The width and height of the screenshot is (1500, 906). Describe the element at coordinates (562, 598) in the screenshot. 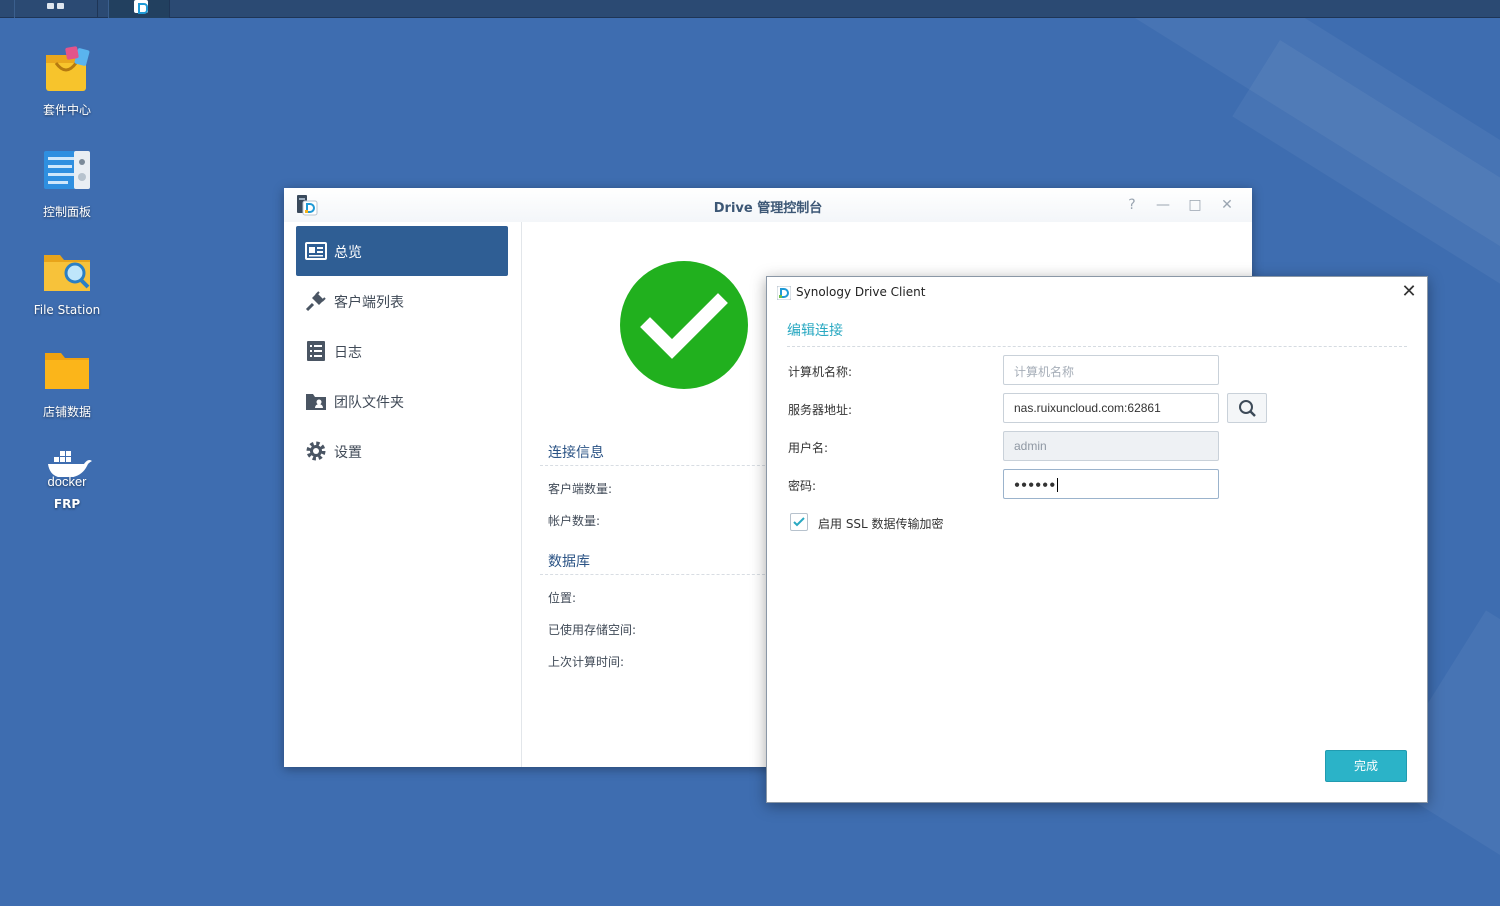

I see `location-label: 位置:` at that location.